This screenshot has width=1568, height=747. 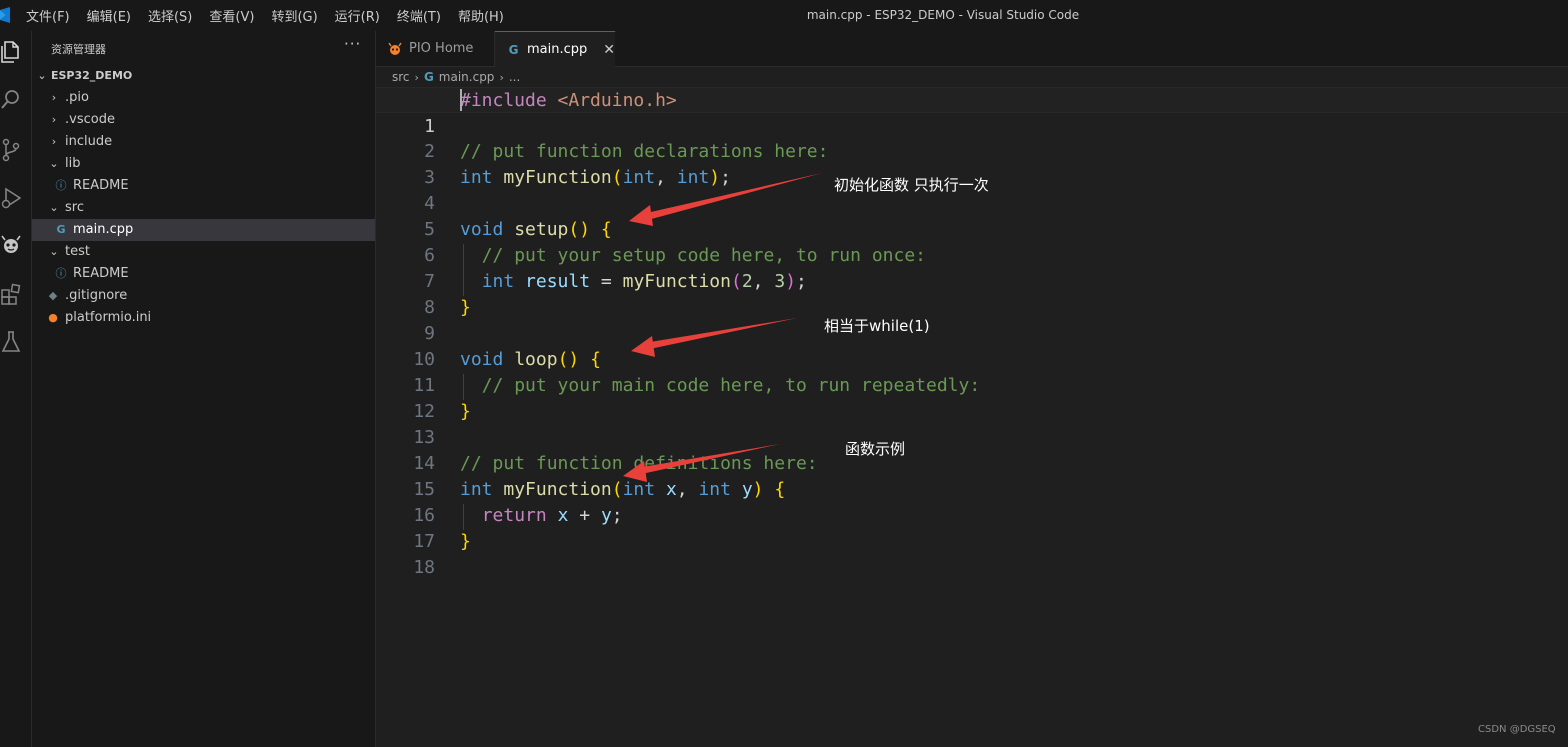 What do you see at coordinates (1517, 729) in the screenshot?
I see `watermark: CSDN @DGSEQ` at bounding box center [1517, 729].